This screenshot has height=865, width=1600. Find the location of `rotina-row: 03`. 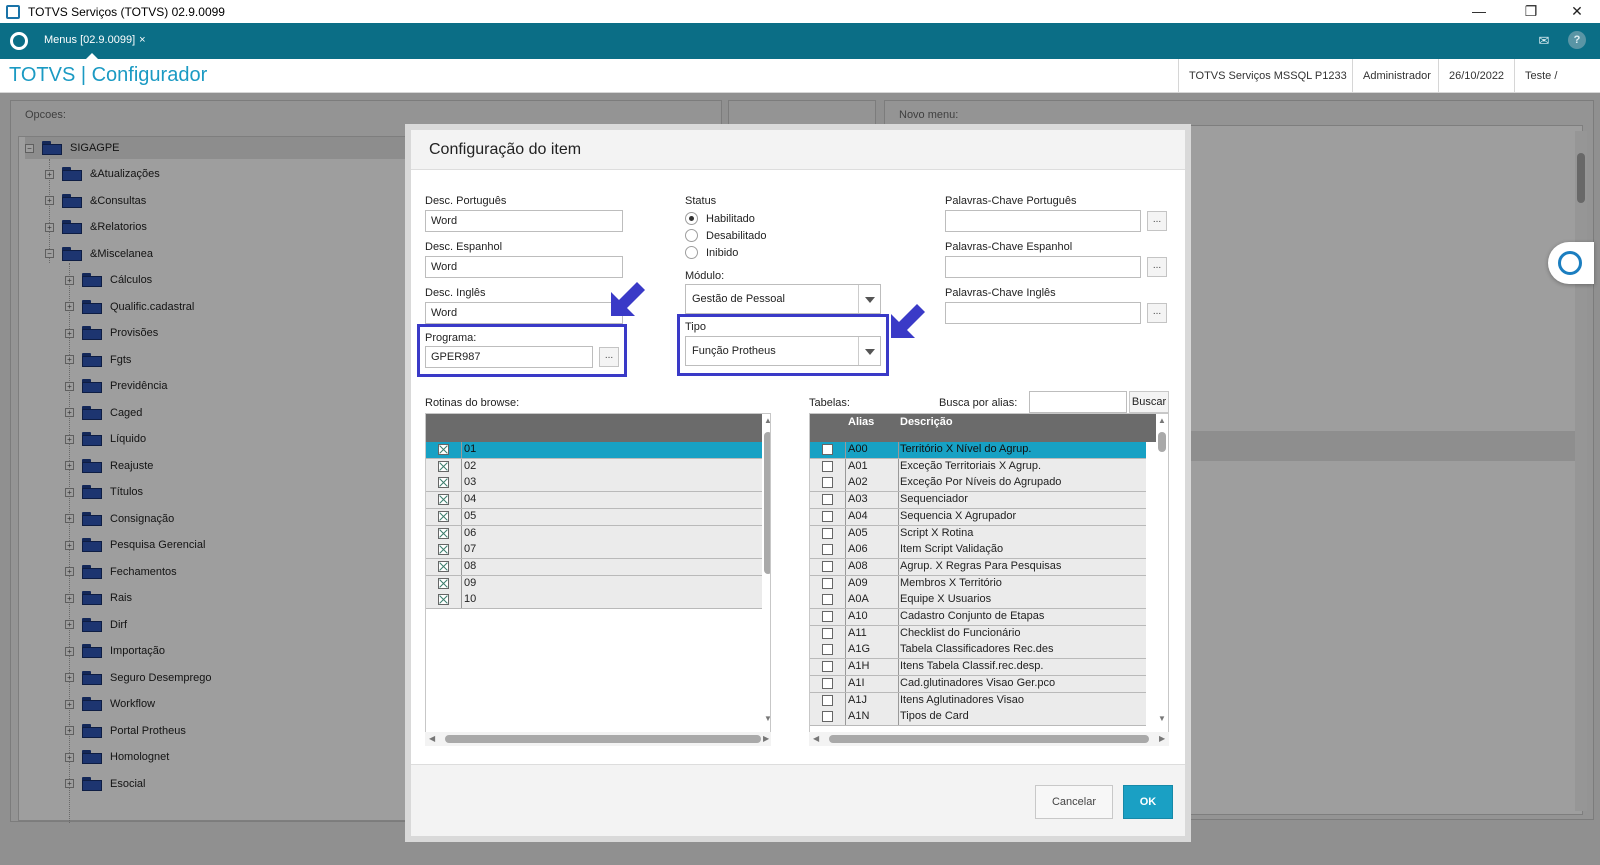

rotina-row: 03 is located at coordinates (594, 484).